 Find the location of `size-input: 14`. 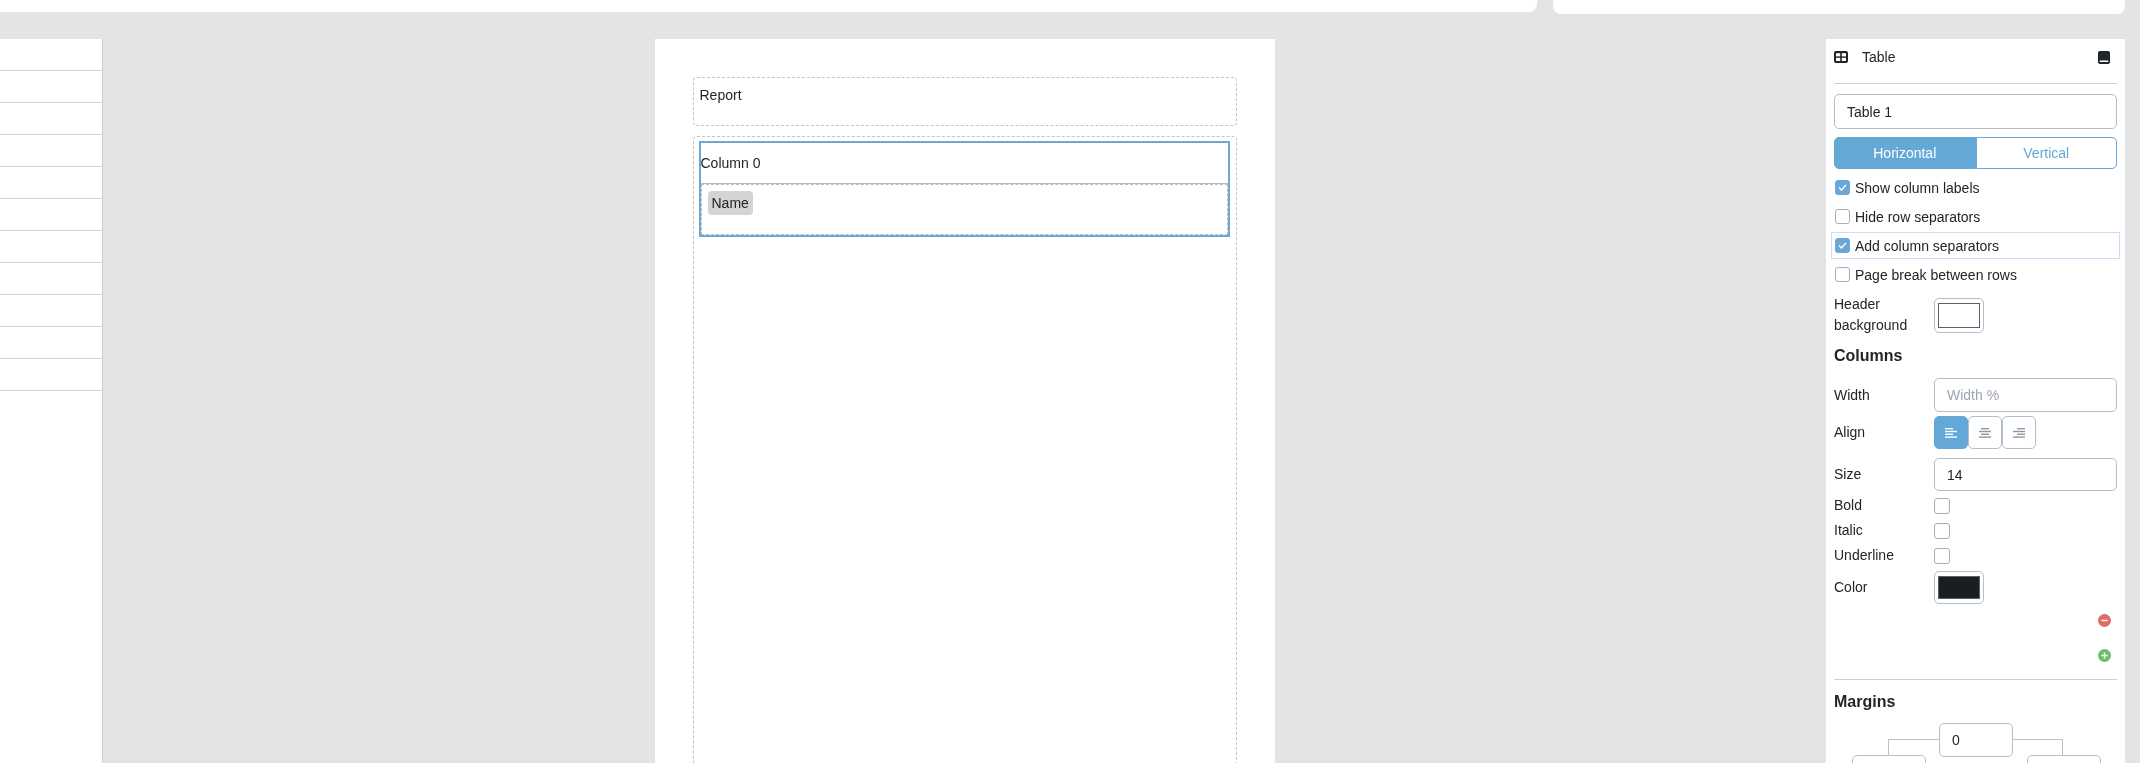

size-input: 14 is located at coordinates (2025, 474).